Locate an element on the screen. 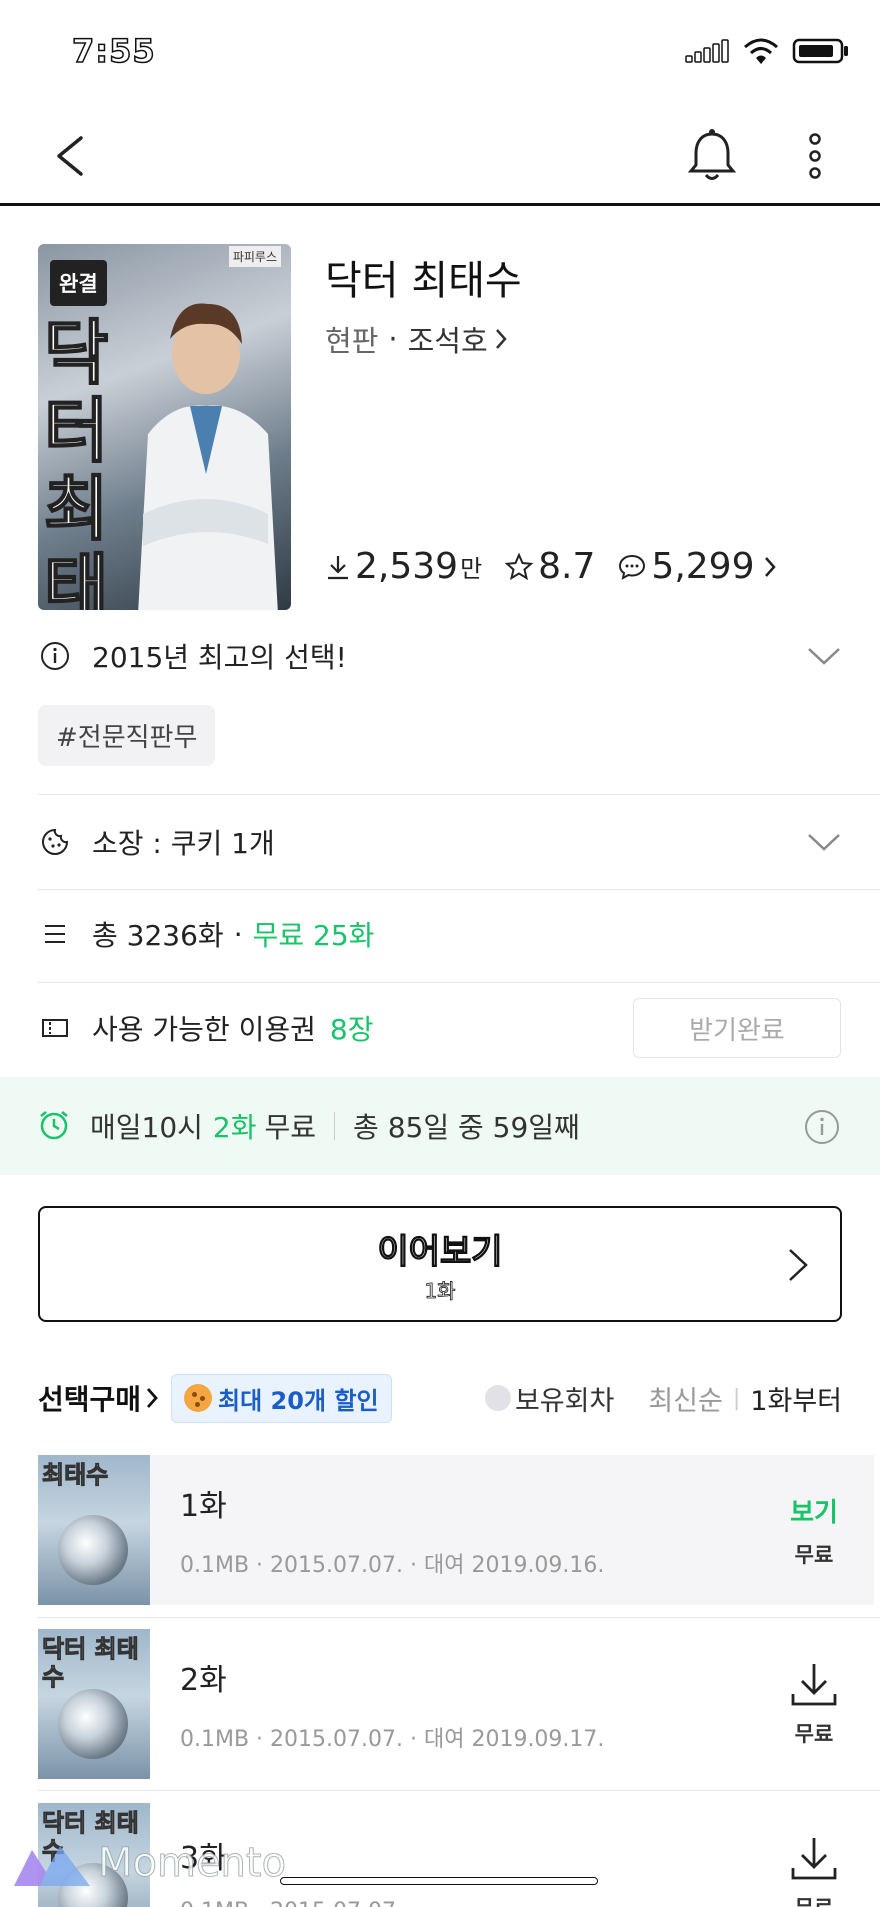  rating-value: 8.7 is located at coordinates (567, 566).